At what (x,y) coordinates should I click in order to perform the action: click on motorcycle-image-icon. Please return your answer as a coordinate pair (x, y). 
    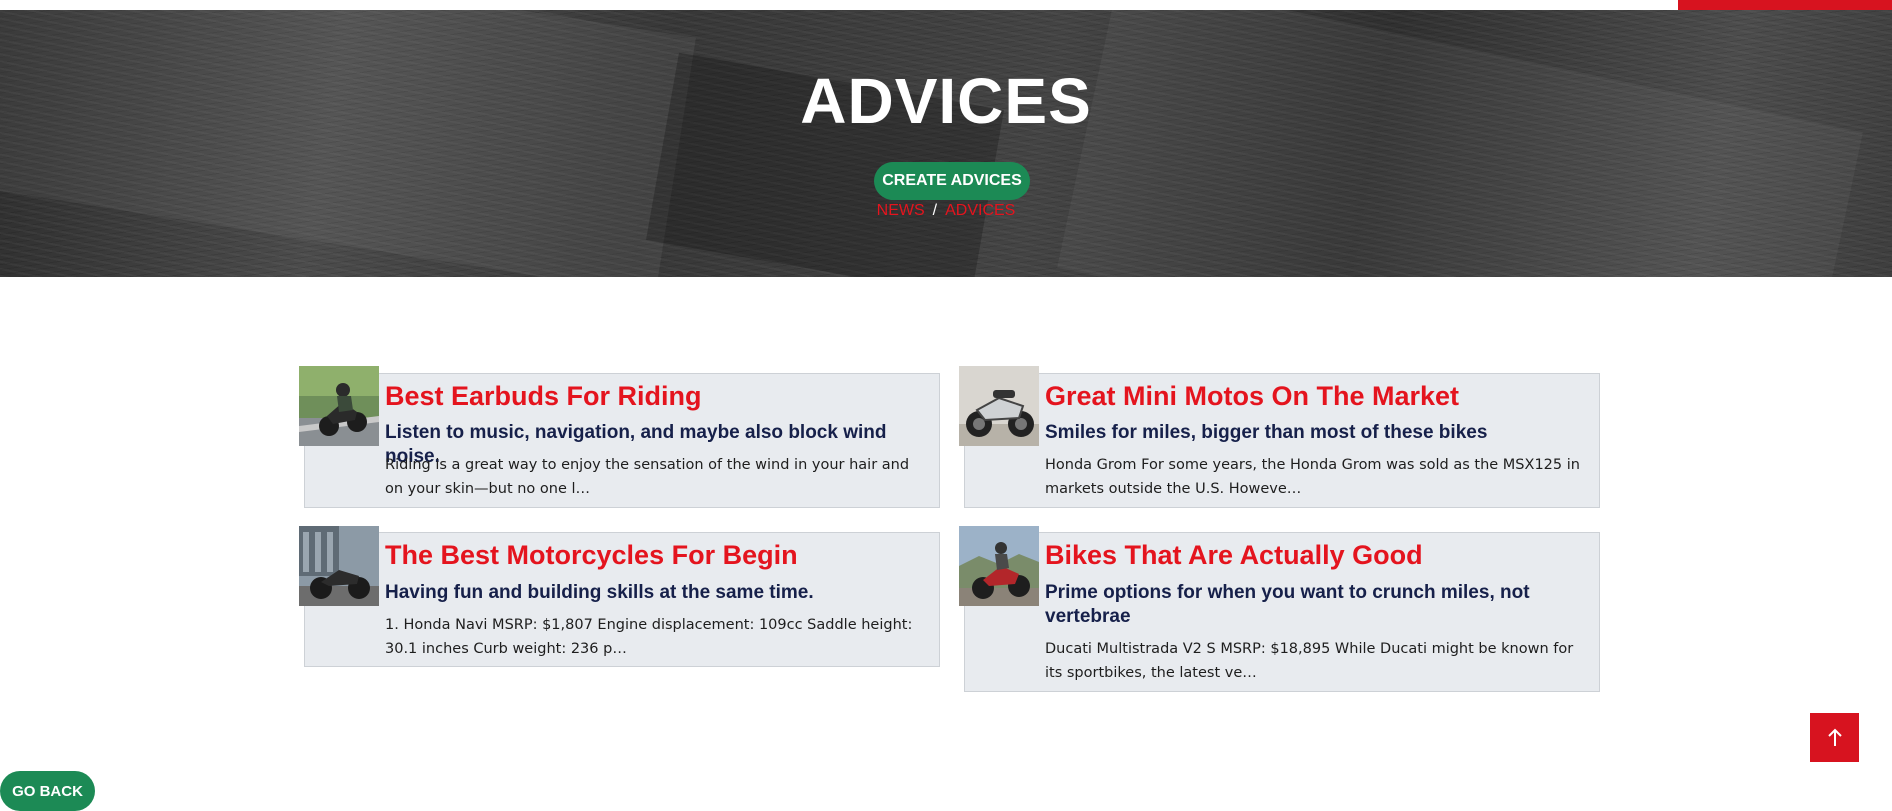
    Looking at the image, I should click on (339, 566).